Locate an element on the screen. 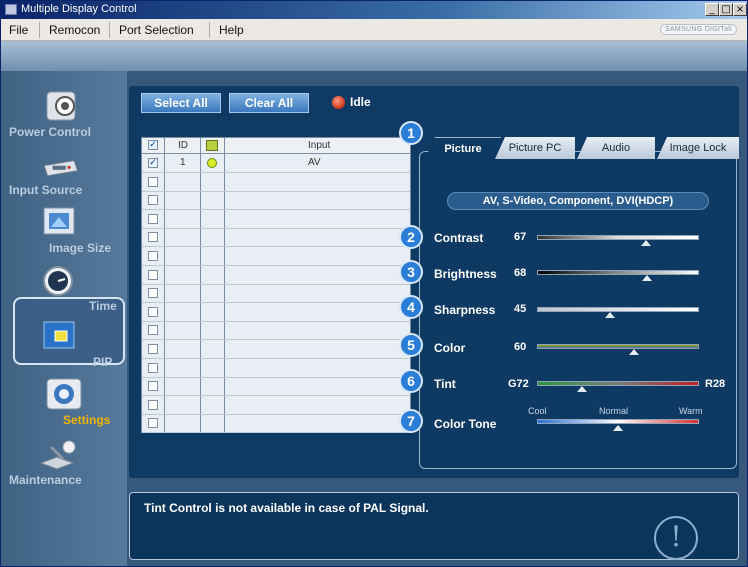 The height and width of the screenshot is (567, 748). color-tone-slider is located at coordinates (618, 421).